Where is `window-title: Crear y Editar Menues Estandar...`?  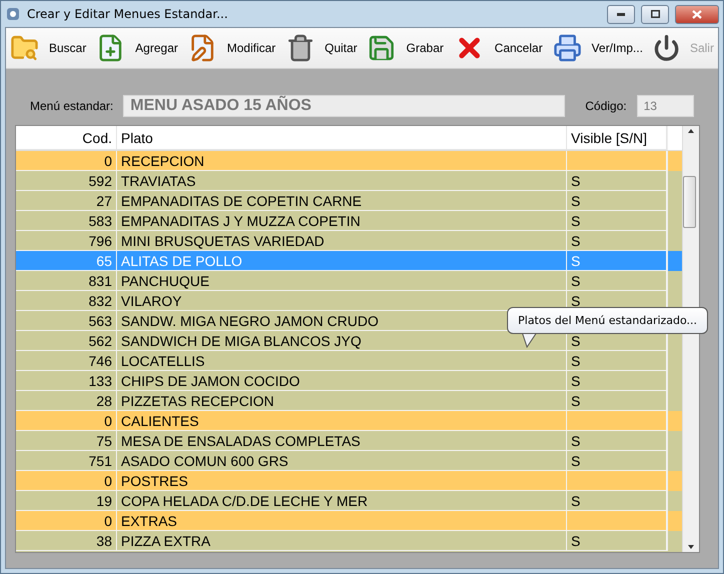 window-title: Crear y Editar Menues Estandar... is located at coordinates (128, 14).